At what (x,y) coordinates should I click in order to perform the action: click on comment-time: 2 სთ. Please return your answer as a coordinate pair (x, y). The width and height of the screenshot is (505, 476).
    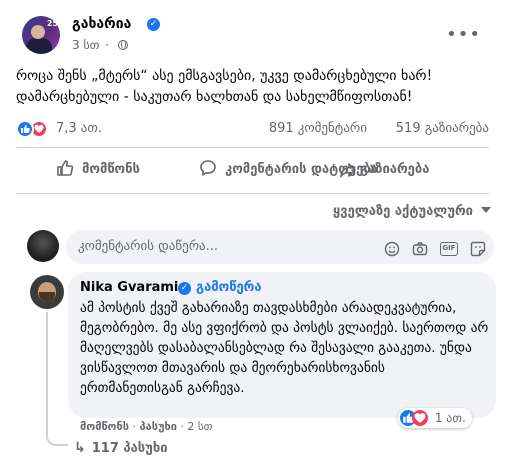
    Looking at the image, I should click on (199, 426).